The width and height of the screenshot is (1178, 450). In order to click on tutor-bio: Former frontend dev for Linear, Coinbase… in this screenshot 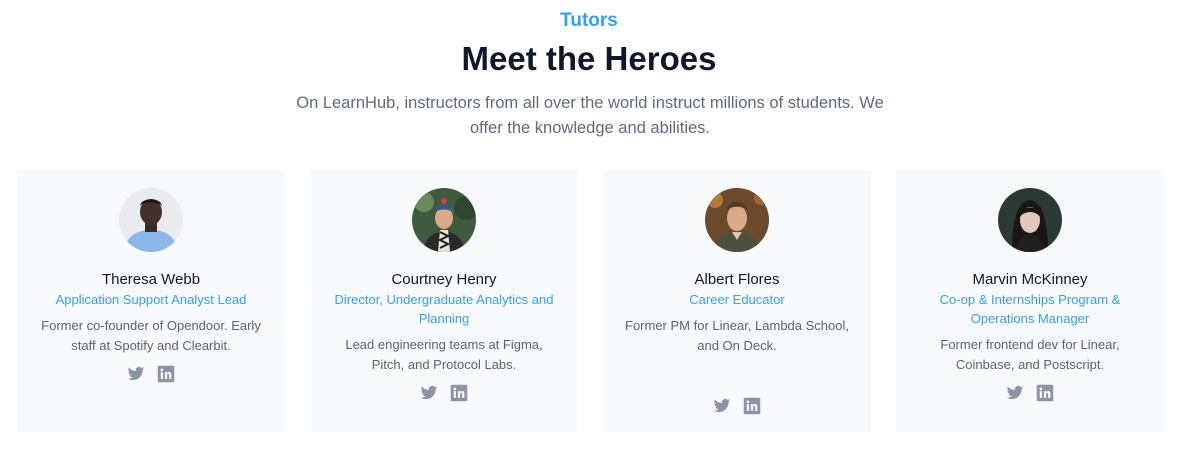, I will do `click(1030, 354)`.